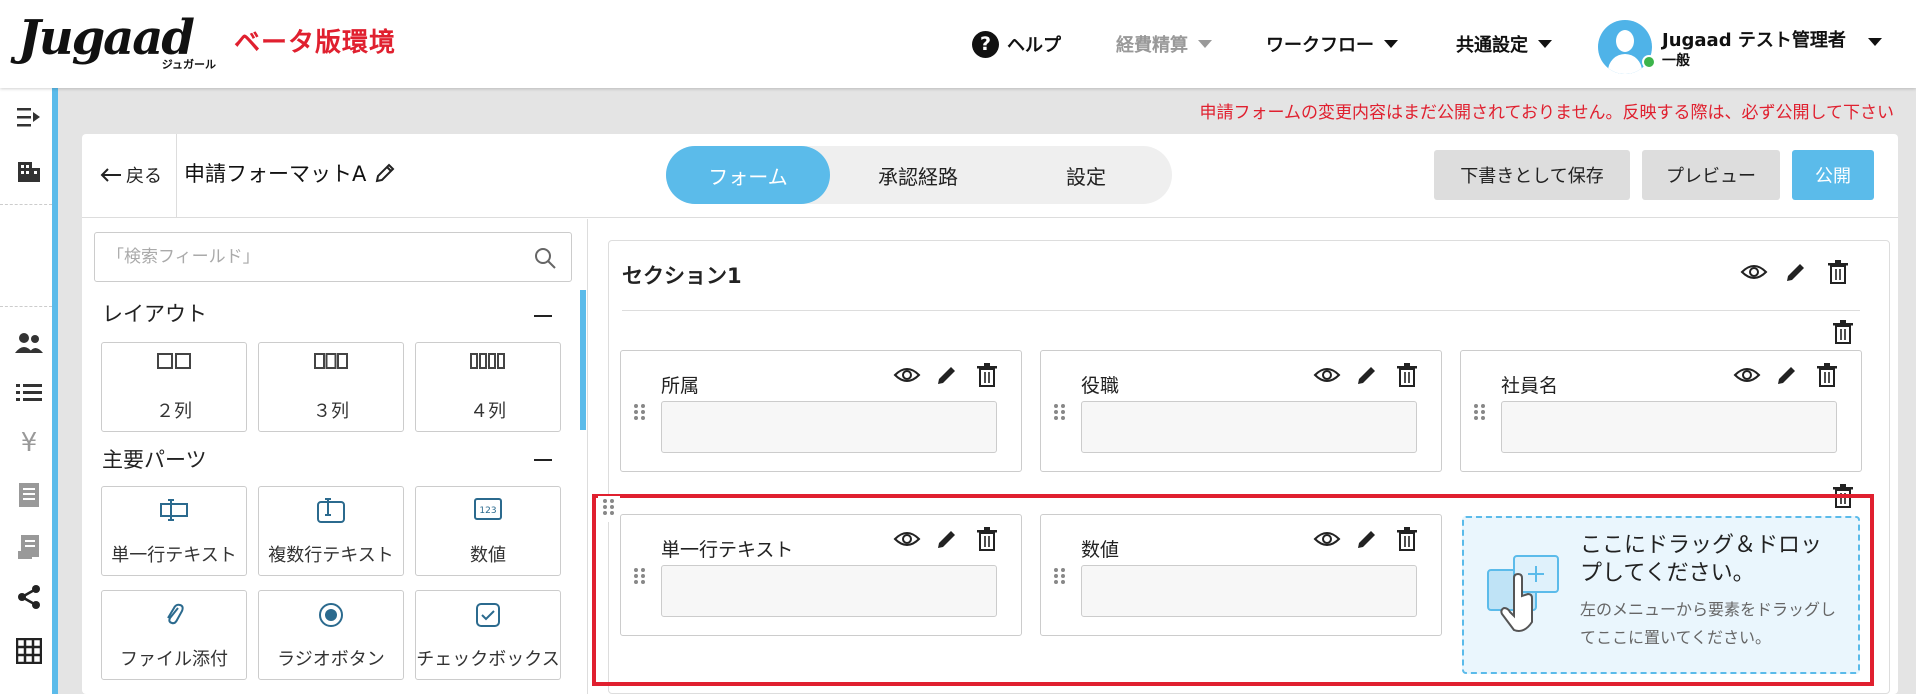  Describe the element at coordinates (331, 362) in the screenshot. I see `three-column-icon` at that location.